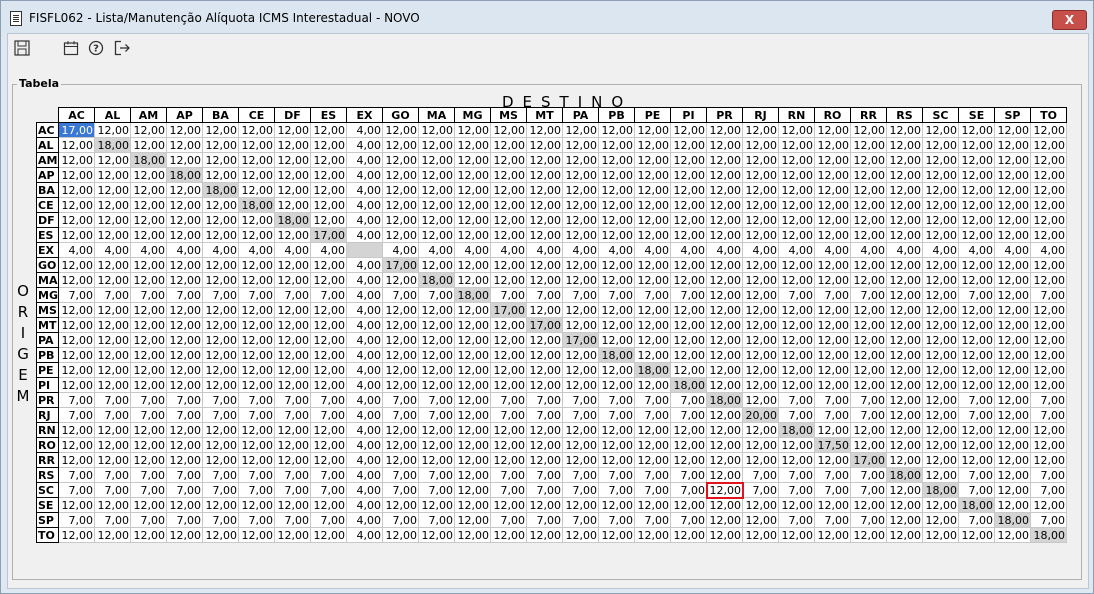 Image resolution: width=1094 pixels, height=594 pixels. I want to click on close-button: X, so click(1069, 20).